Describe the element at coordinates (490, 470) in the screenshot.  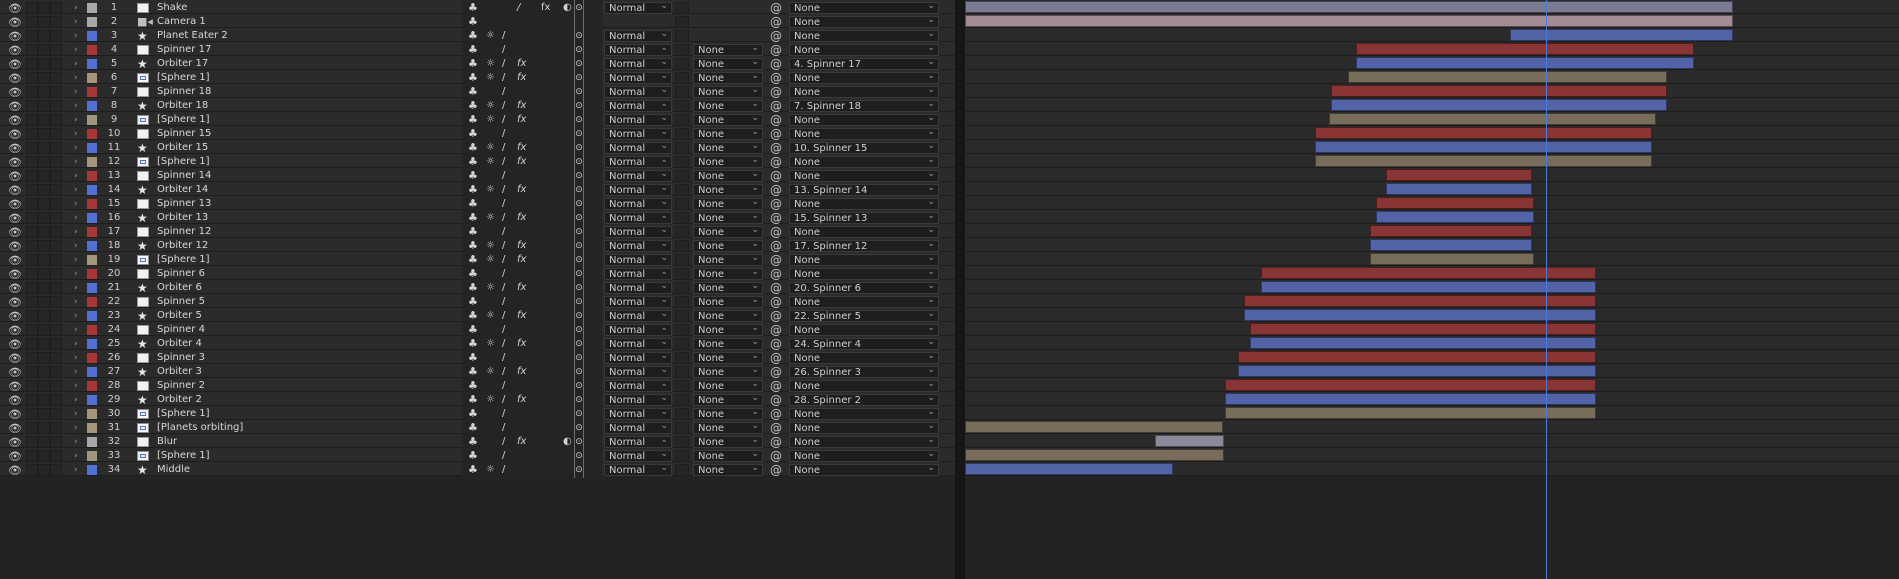
I see `layer-switch: ☼` at that location.